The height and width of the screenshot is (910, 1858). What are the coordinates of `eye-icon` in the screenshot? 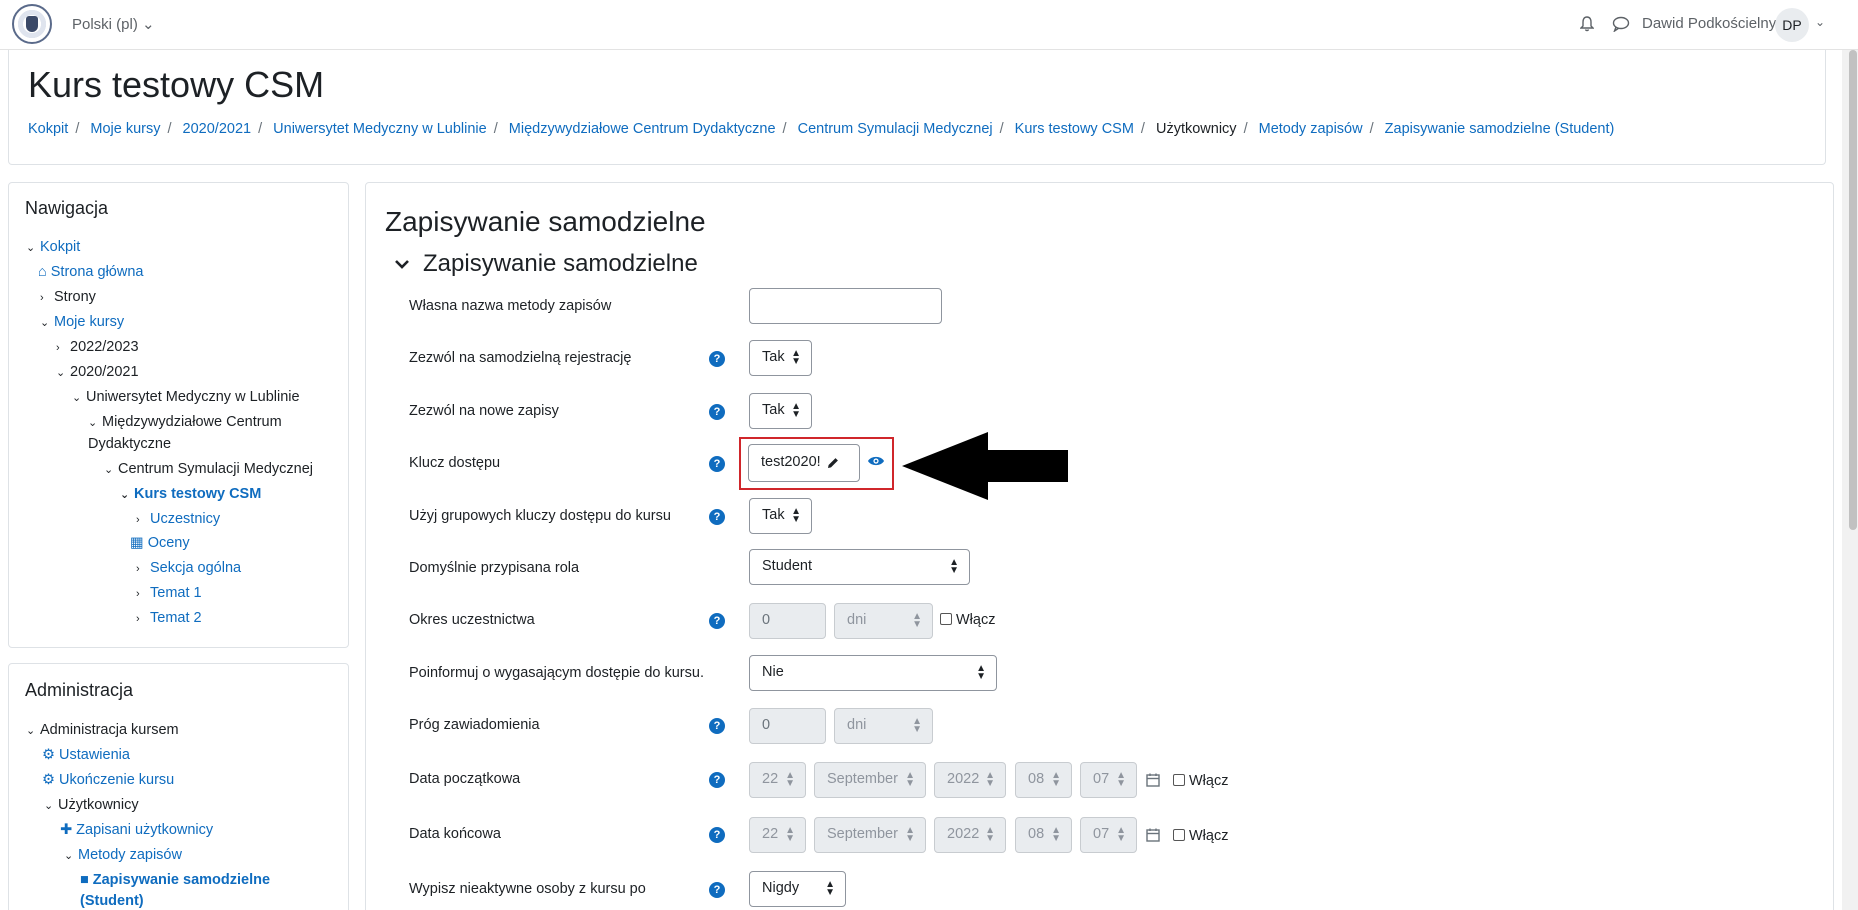 It's located at (876, 461).